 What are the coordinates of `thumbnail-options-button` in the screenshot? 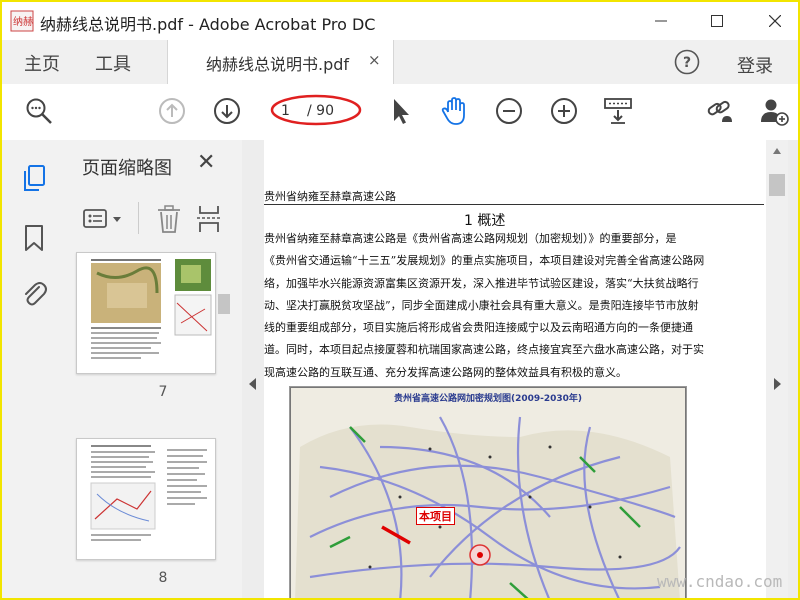 It's located at (103, 219).